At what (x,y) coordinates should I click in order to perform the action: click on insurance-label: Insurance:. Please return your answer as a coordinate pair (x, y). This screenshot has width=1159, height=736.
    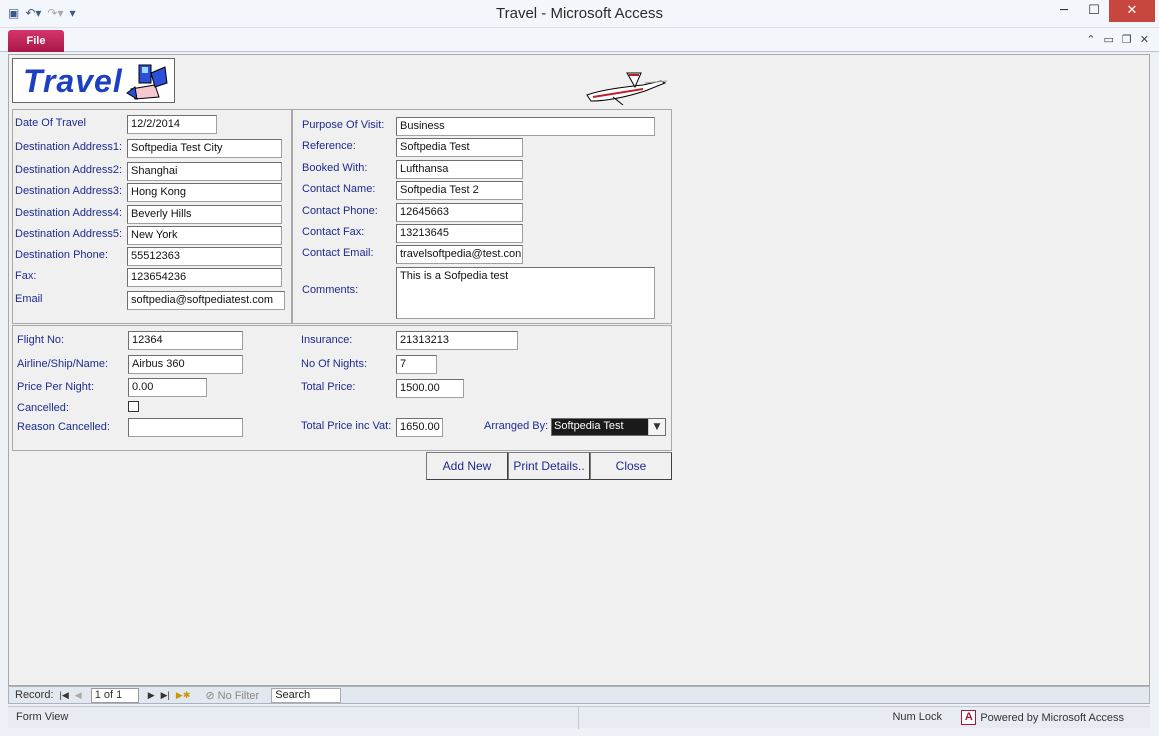
    Looking at the image, I should click on (327, 340).